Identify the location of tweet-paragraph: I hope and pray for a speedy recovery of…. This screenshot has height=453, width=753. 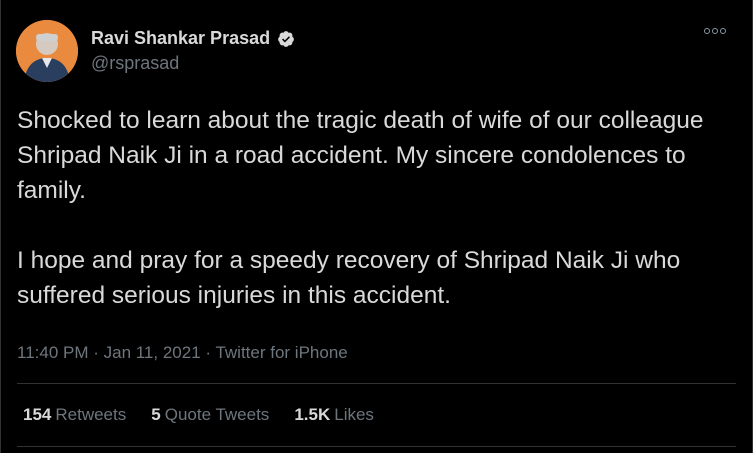
(349, 278).